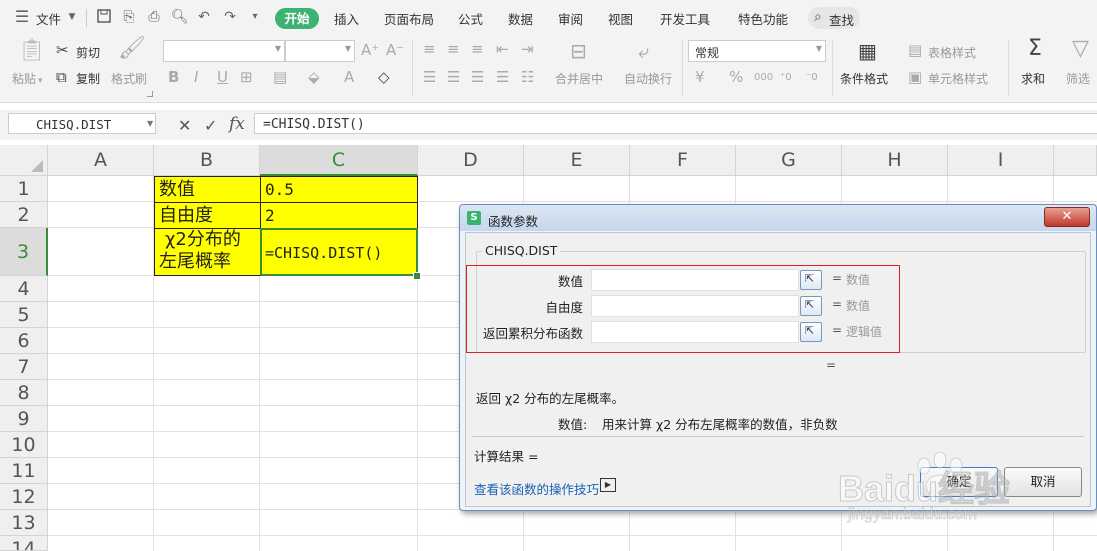 This screenshot has height=551, width=1097. I want to click on row-header-14: 14, so click(24, 543).